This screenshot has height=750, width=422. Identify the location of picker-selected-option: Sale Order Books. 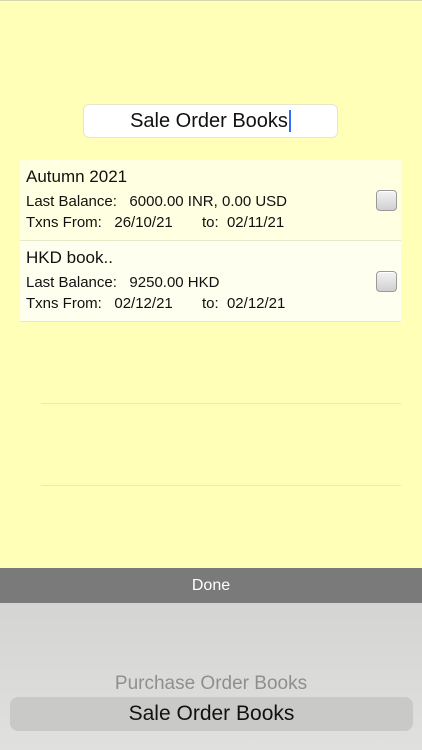
(211, 714).